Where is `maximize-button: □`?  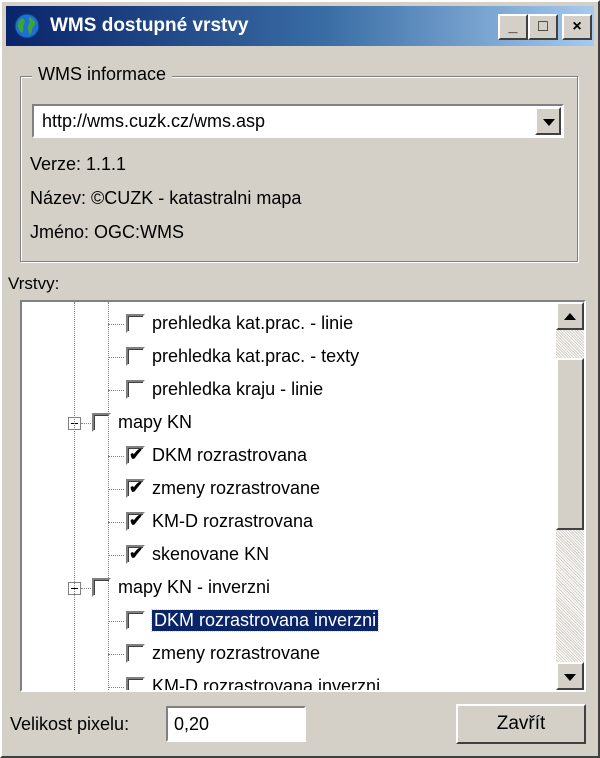
maximize-button: □ is located at coordinates (543, 27).